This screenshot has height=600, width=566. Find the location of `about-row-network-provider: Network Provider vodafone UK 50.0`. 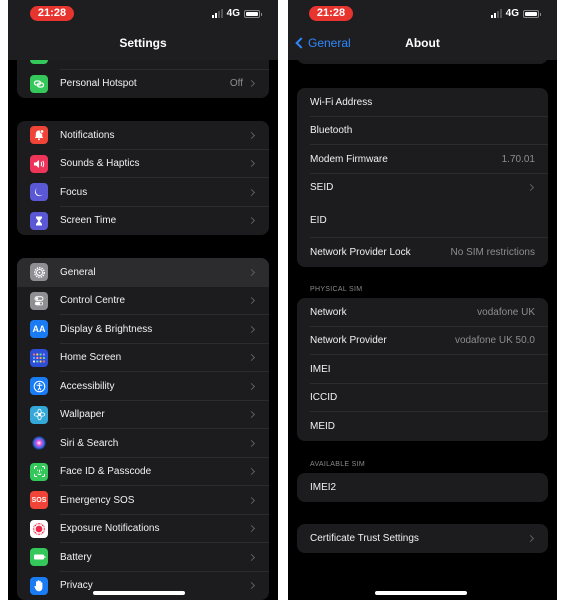

about-row-network-provider: Network Provider vodafone UK 50.0 is located at coordinates (422, 341).